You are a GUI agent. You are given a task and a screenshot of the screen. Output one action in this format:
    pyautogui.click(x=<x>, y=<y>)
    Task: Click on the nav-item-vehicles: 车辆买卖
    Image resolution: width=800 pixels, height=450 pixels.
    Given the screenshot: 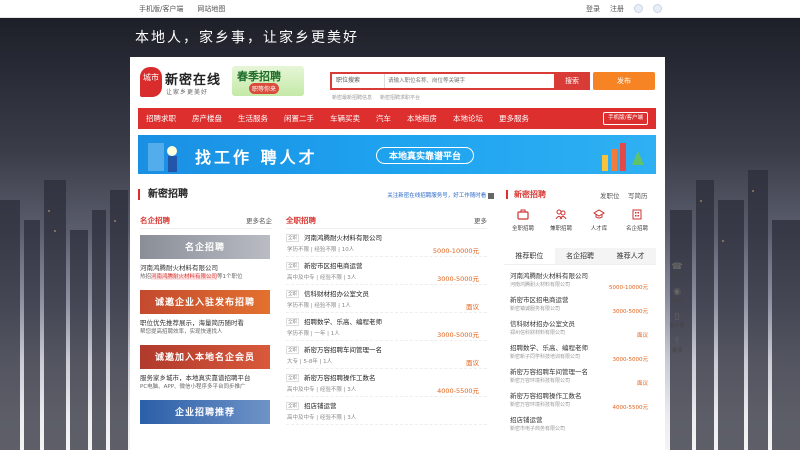 What is the action you would take?
    pyautogui.click(x=345, y=118)
    